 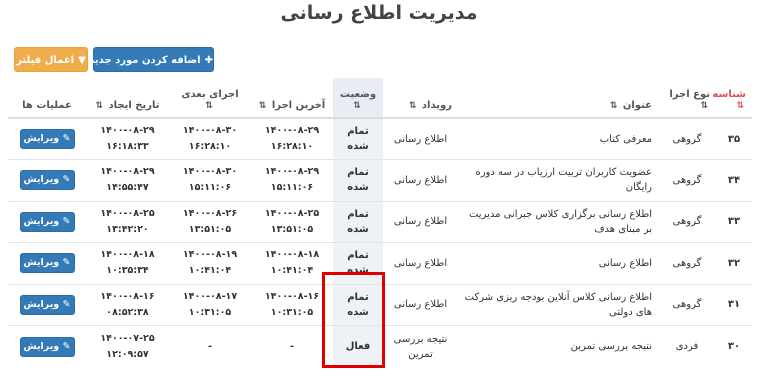 I want to click on row-created-date: ۱۴۰۰-۰۷-۲۵, so click(x=127, y=338).